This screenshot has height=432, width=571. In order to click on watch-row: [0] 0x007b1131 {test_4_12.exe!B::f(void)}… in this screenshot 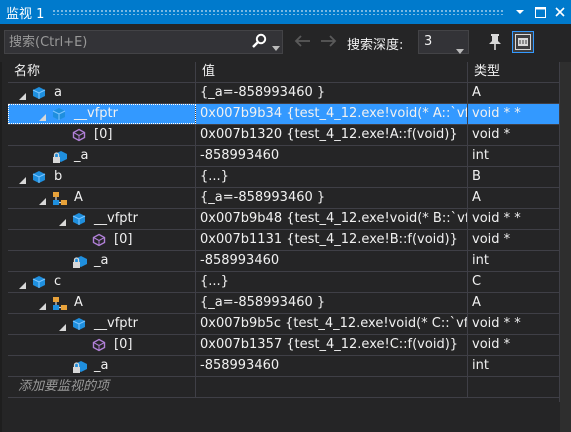, I will do `click(283, 240)`.